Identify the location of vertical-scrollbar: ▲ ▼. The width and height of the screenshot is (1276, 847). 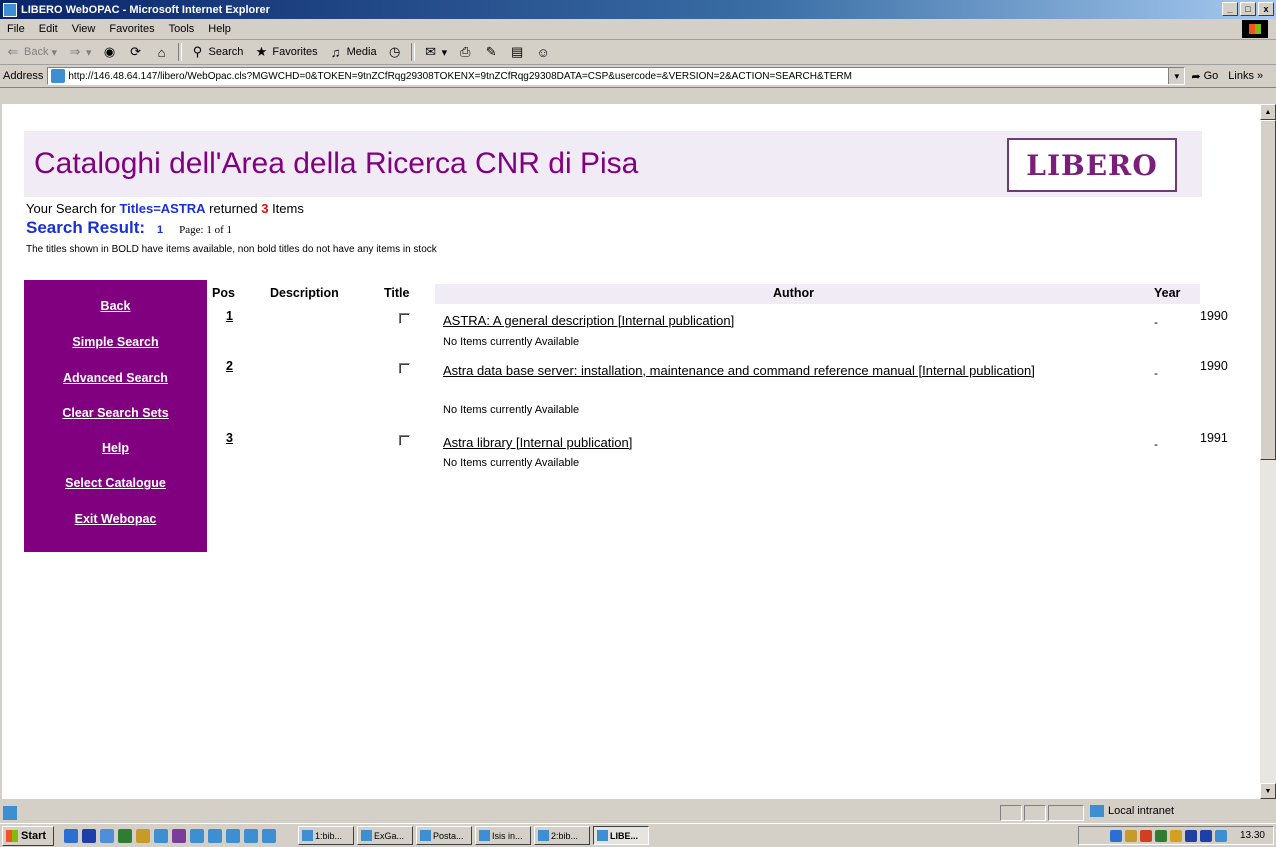
(1268, 451).